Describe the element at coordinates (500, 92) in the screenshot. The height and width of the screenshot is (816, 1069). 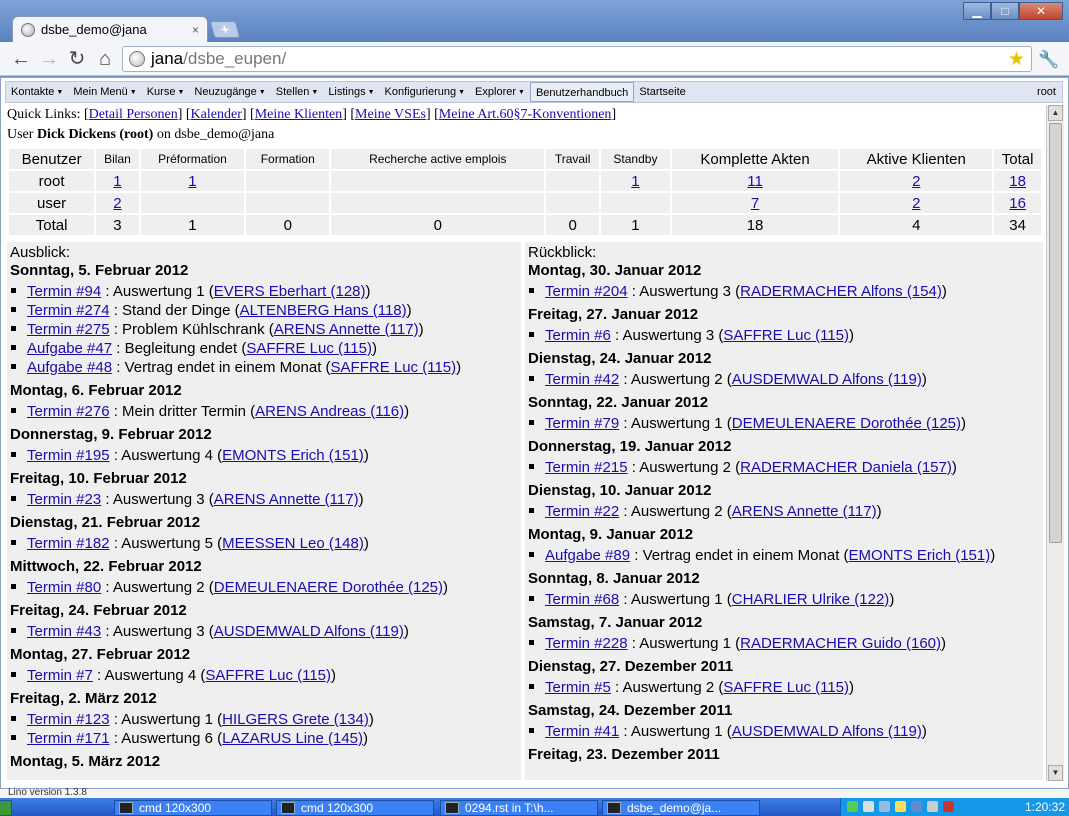
I see `menu-item-explorer: Explorer ▼` at that location.